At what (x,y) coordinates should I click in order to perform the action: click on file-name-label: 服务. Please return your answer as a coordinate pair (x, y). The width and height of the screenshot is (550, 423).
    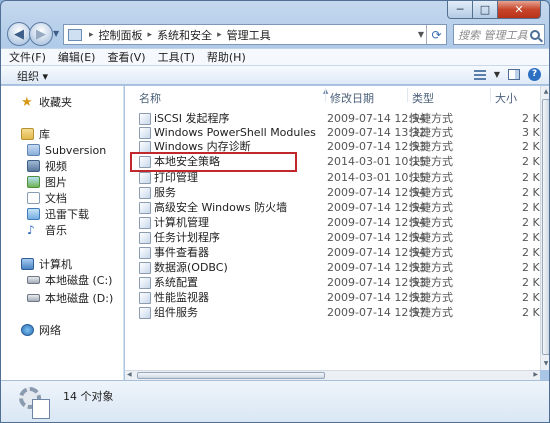
    Looking at the image, I should click on (165, 192).